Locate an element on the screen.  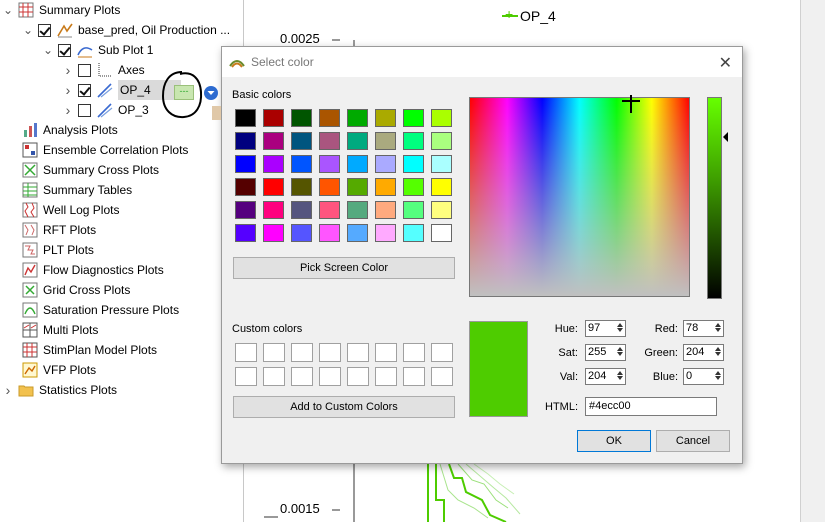
val-spinbox: 204 is located at coordinates (605, 376).